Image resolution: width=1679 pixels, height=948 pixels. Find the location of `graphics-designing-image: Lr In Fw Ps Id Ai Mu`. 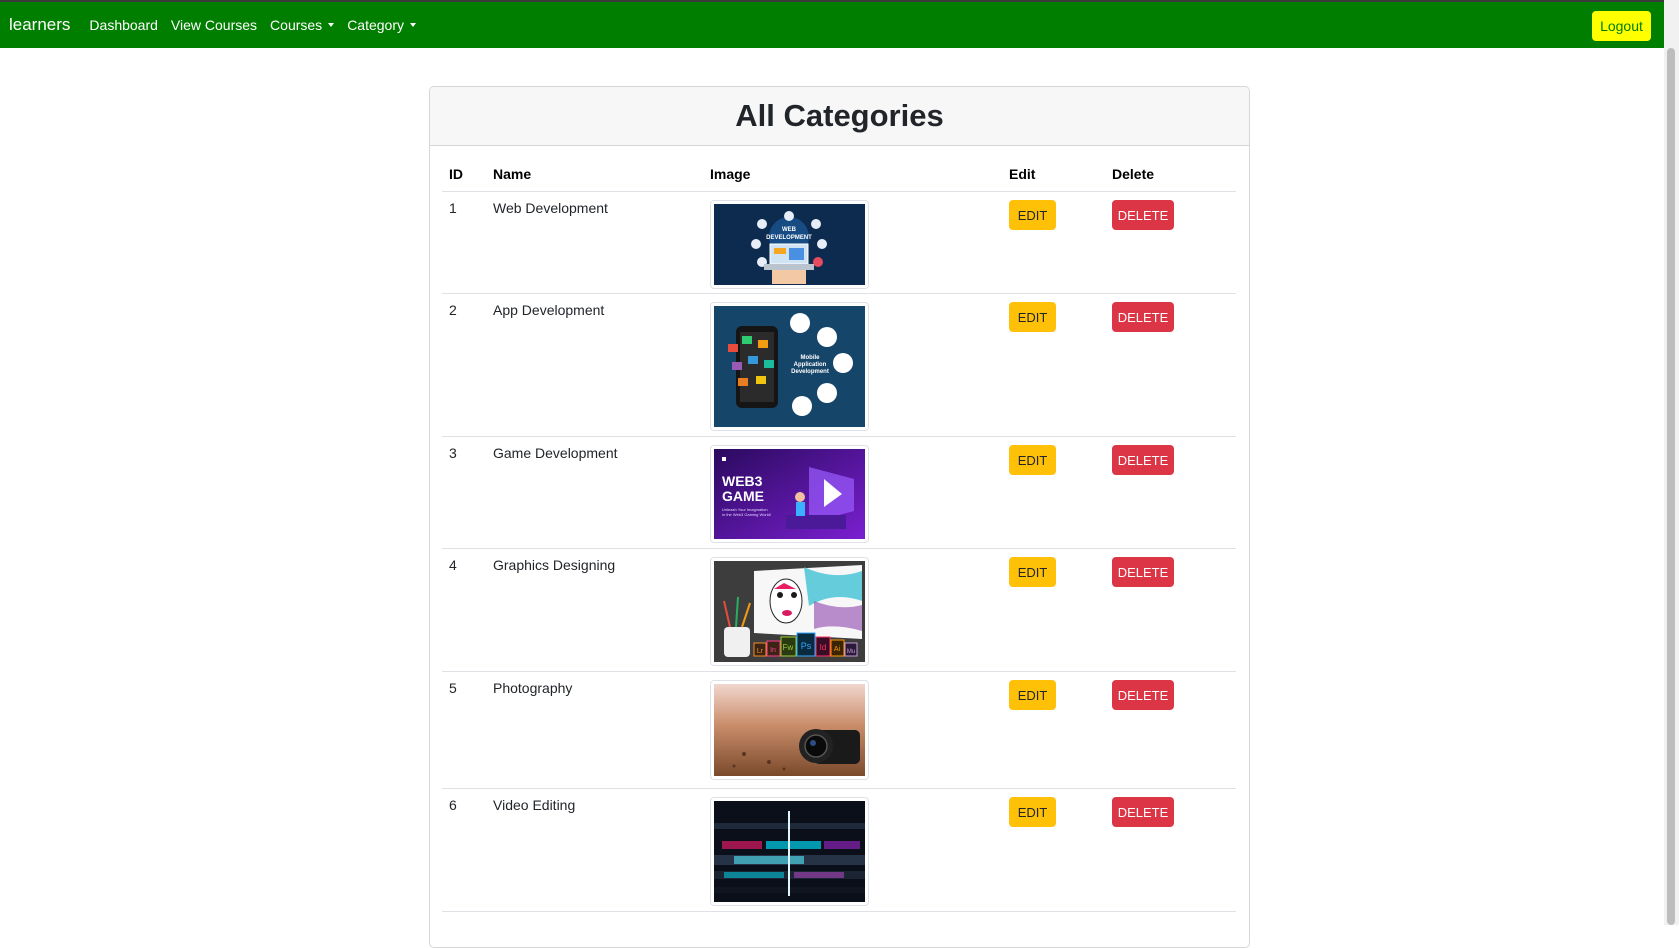

graphics-designing-image: Lr In Fw Ps Id Ai Mu is located at coordinates (789, 611).